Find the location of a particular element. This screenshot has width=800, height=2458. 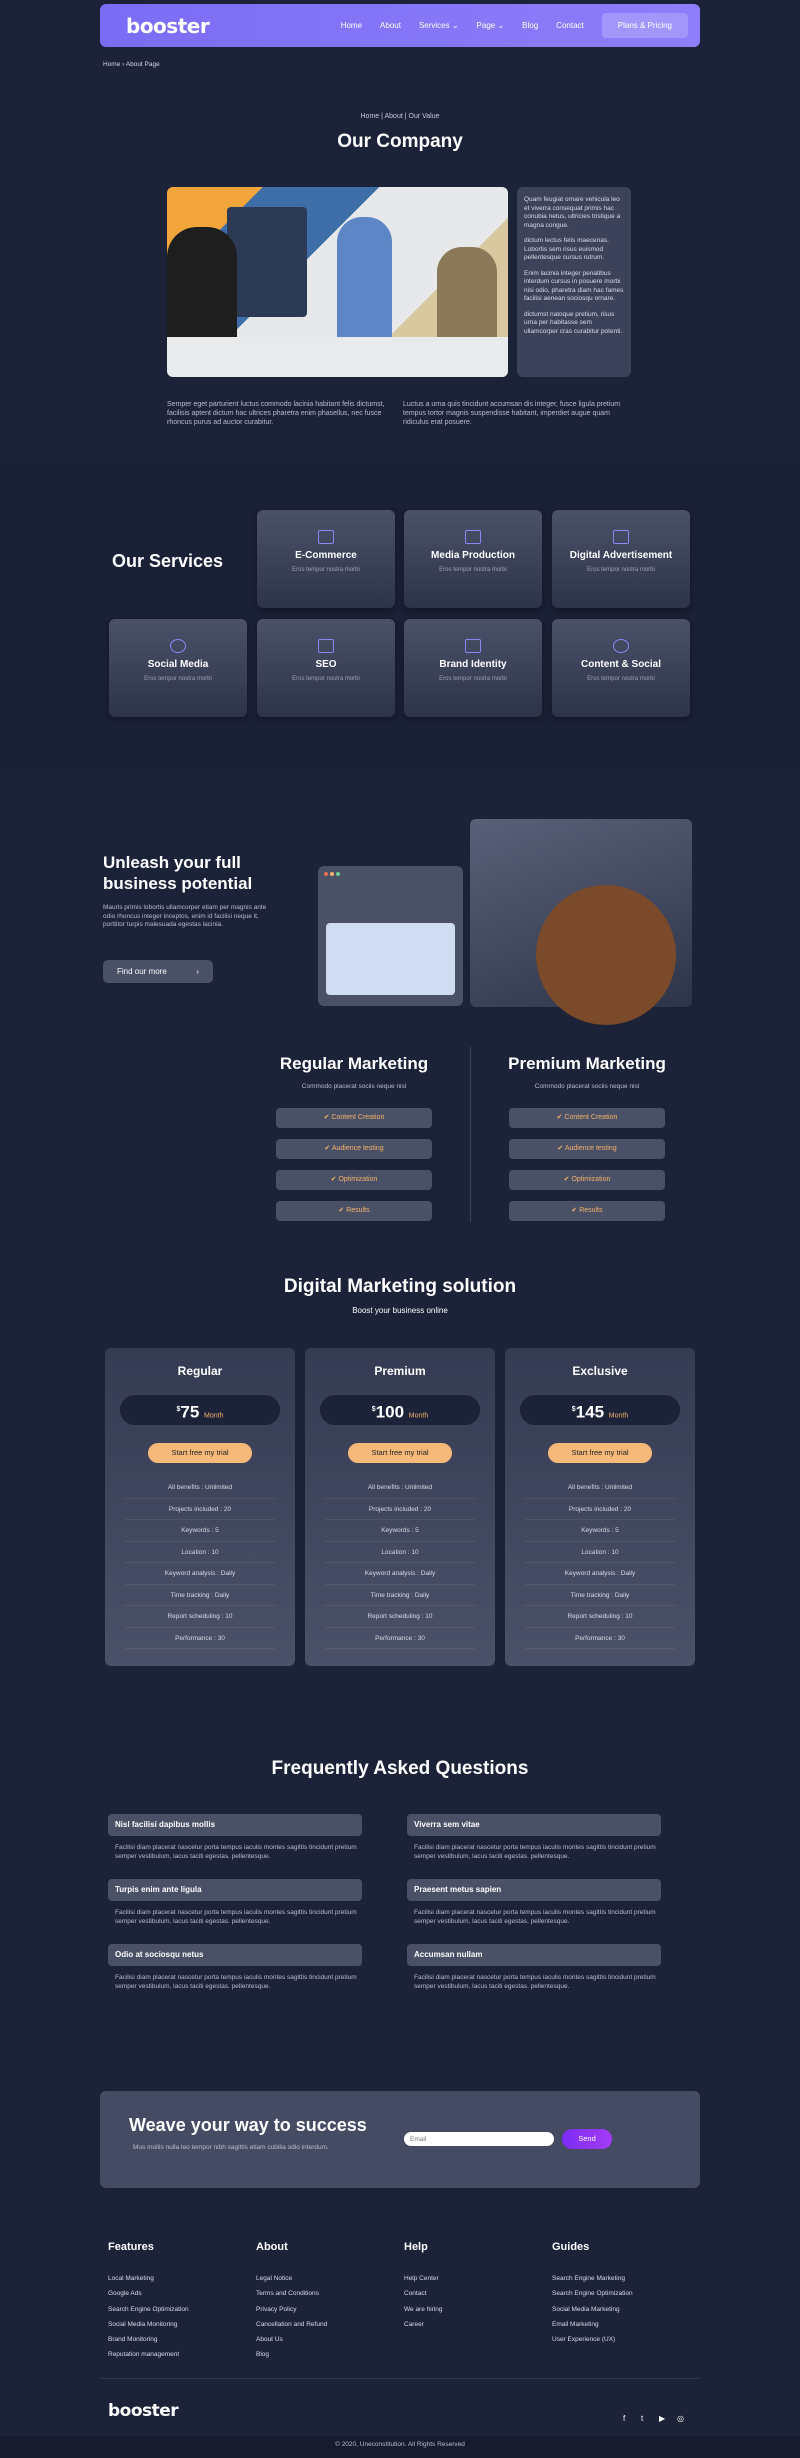

footer-link: Blog is located at coordinates (291, 2354).